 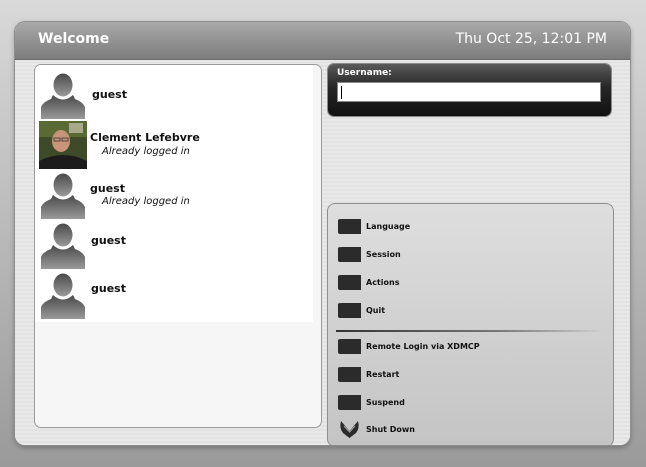 What do you see at coordinates (341, 92) in the screenshot?
I see `text-caret` at bounding box center [341, 92].